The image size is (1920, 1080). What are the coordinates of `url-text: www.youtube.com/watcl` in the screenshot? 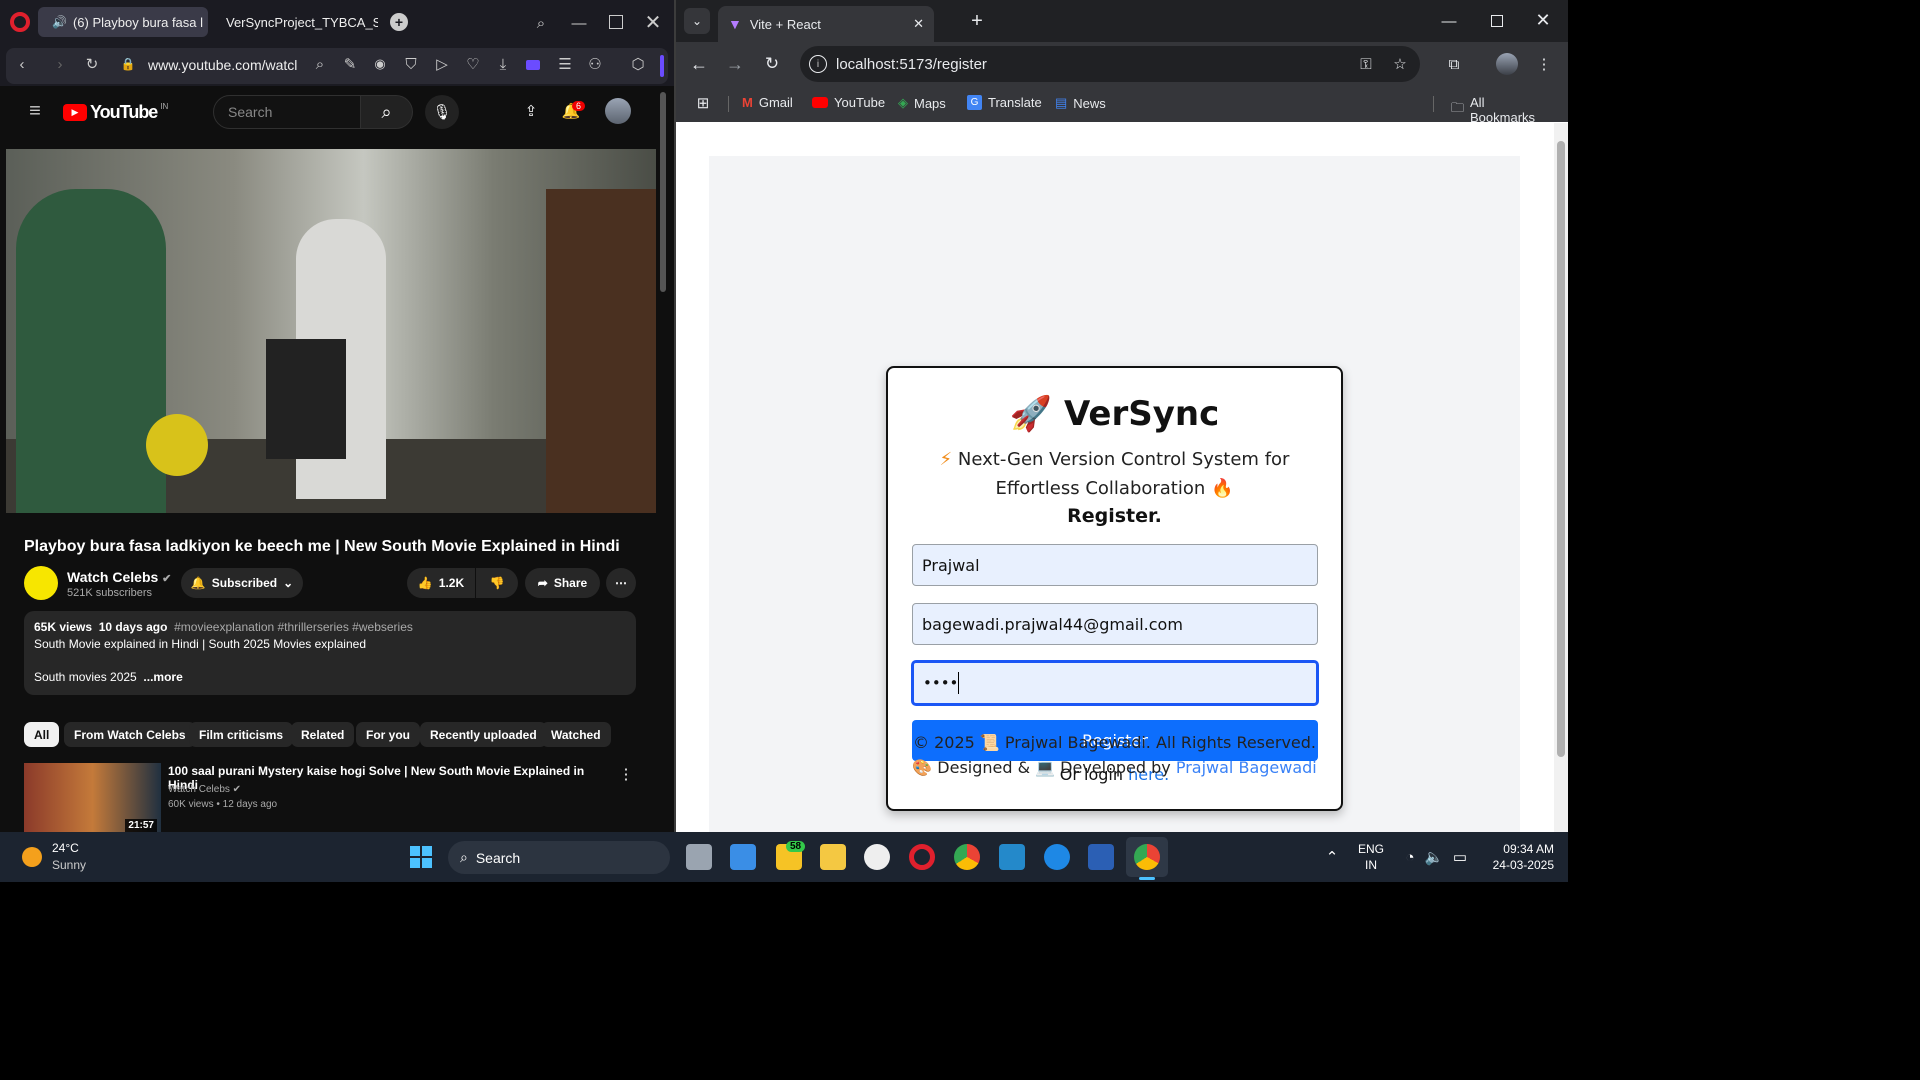 It's located at (223, 65).